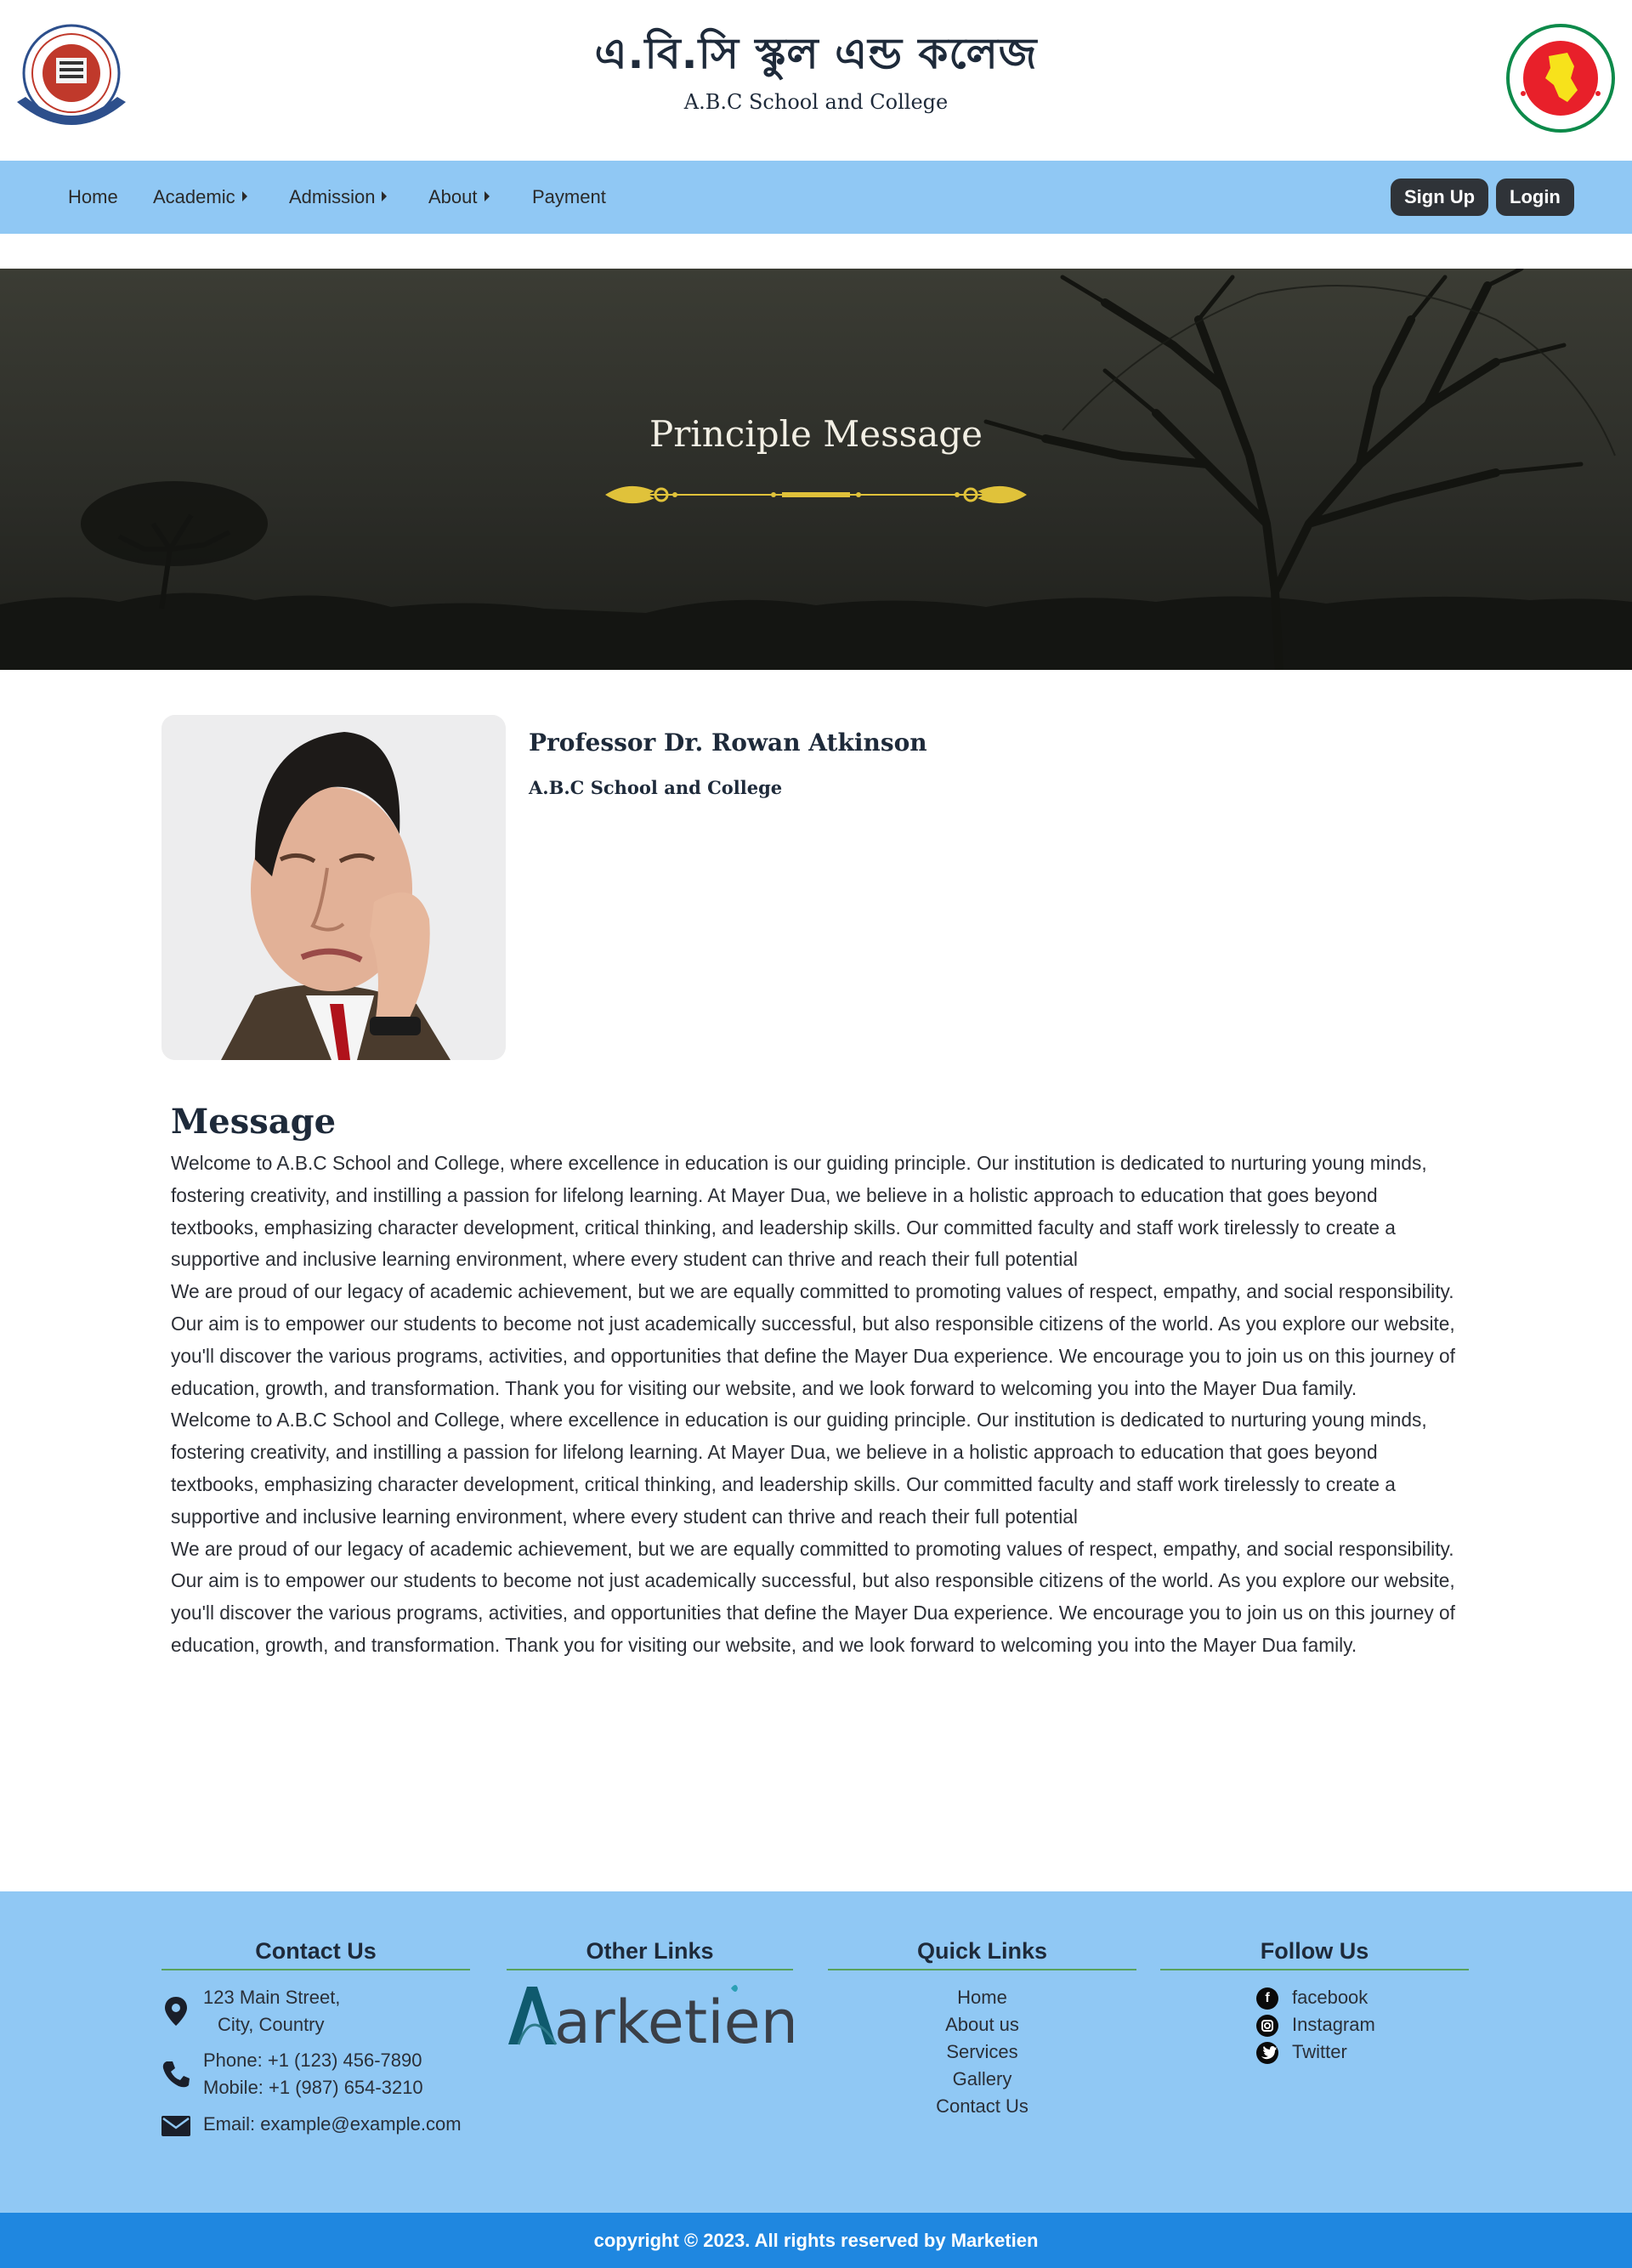 This screenshot has height=2268, width=1632. Describe the element at coordinates (1267, 2053) in the screenshot. I see `twitter-icon` at that location.